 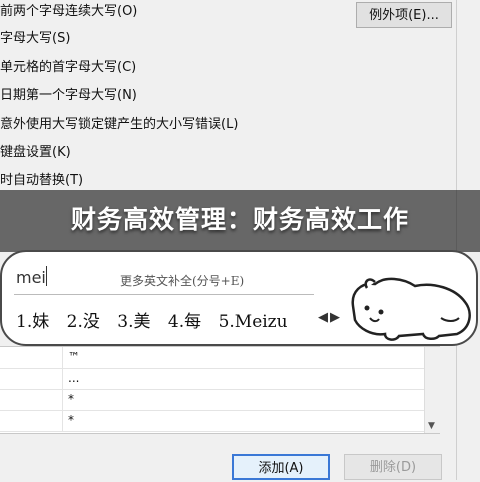 What do you see at coordinates (212, 358) in the screenshot?
I see `table-row: ™` at bounding box center [212, 358].